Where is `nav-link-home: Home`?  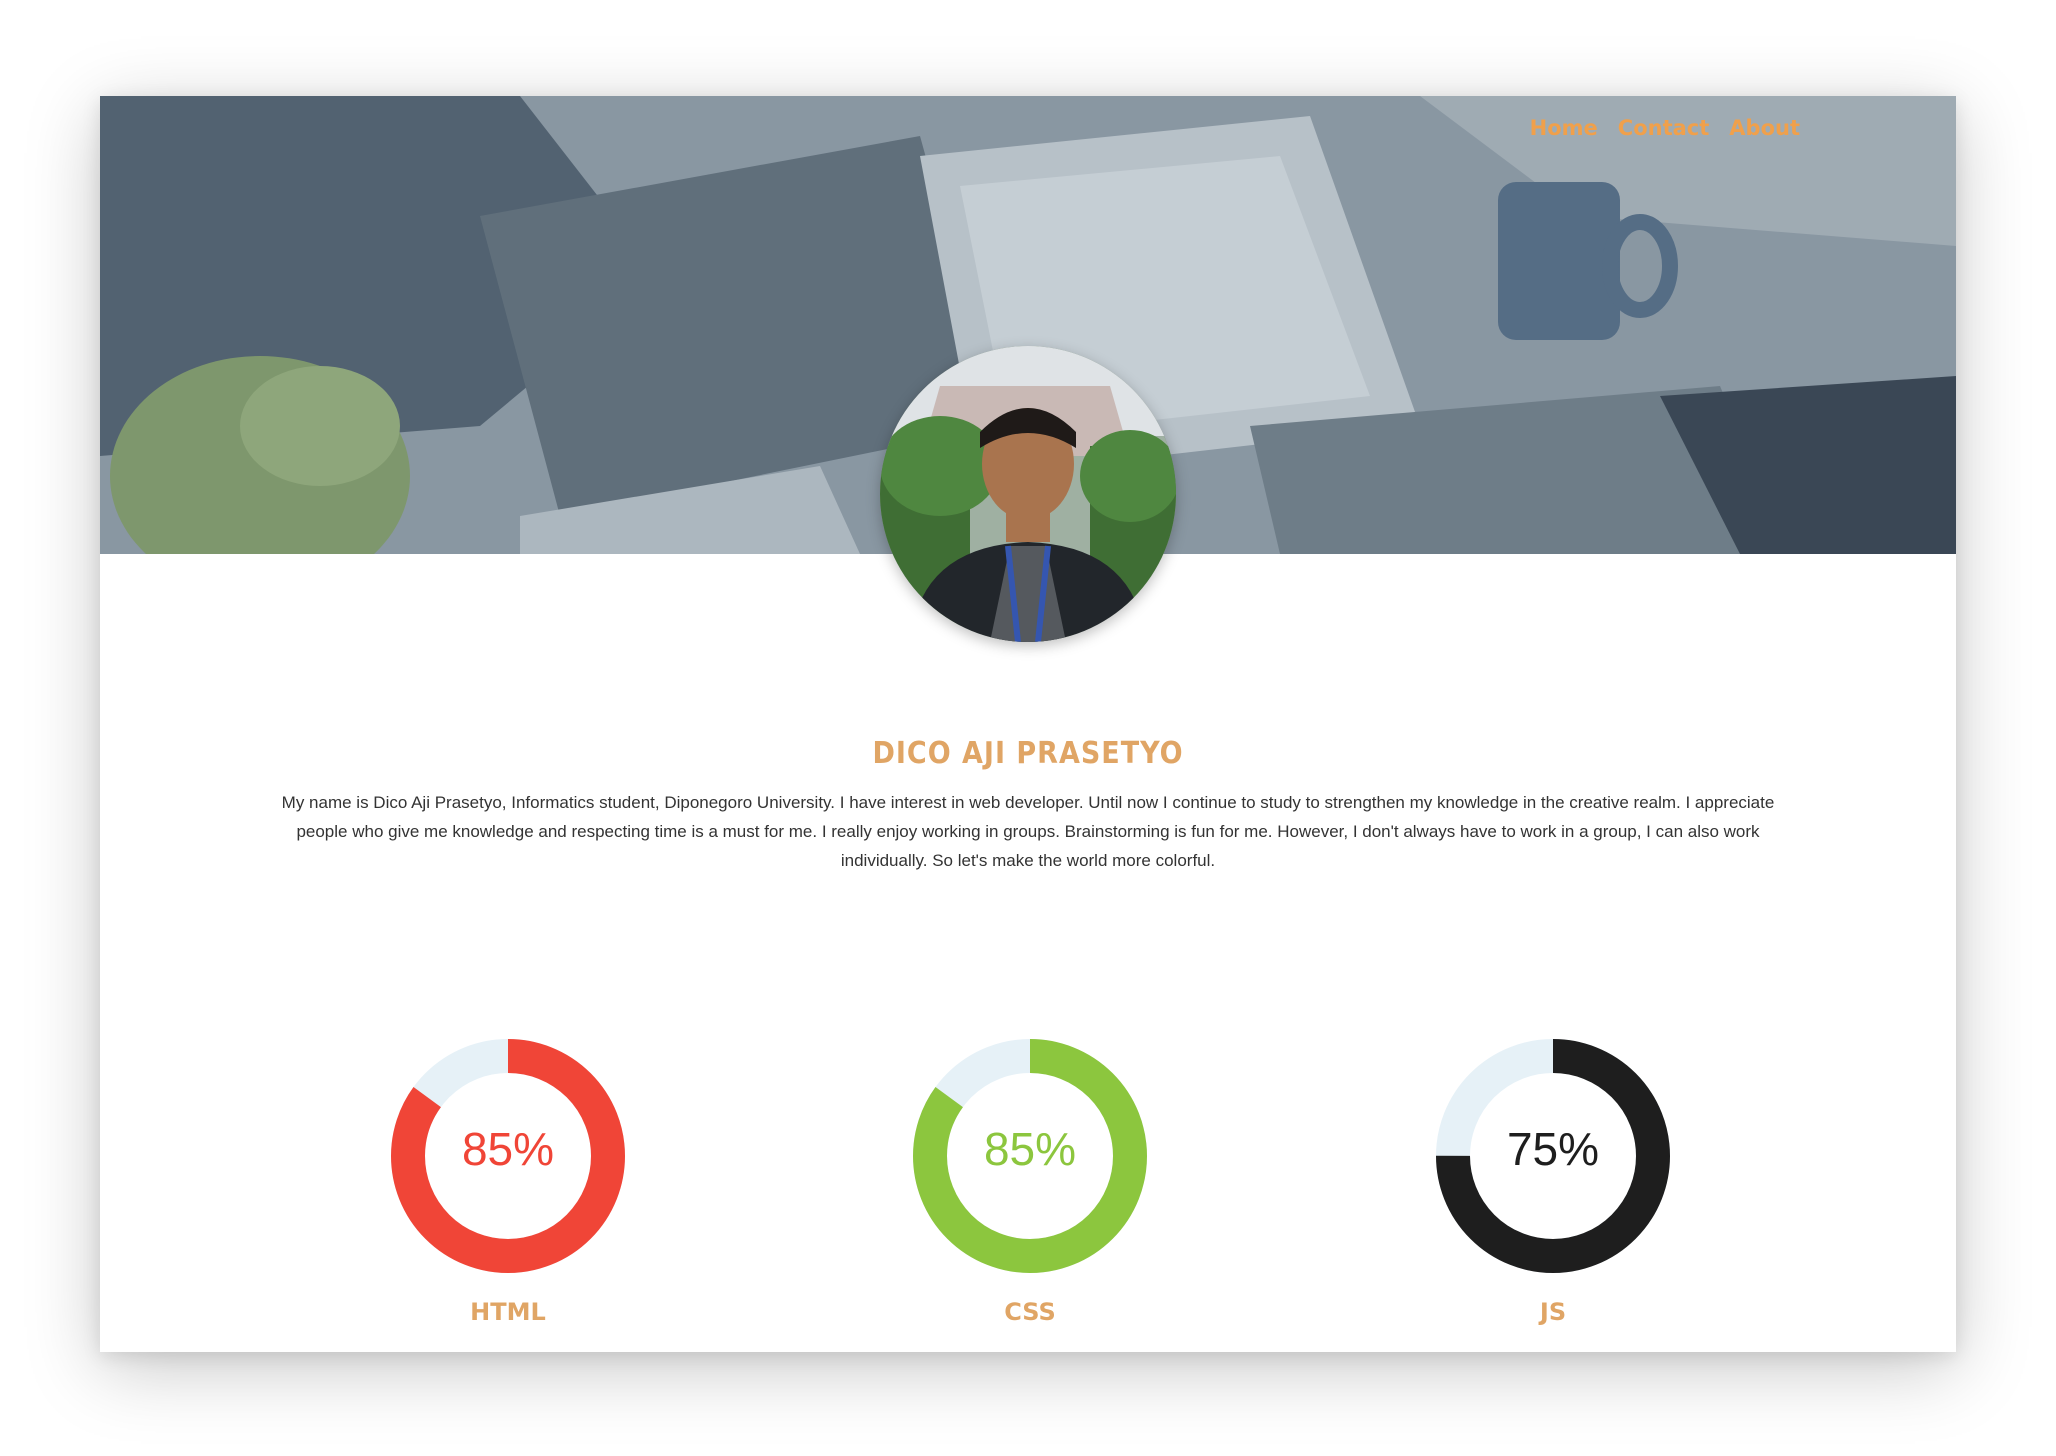 nav-link-home: Home is located at coordinates (1564, 128).